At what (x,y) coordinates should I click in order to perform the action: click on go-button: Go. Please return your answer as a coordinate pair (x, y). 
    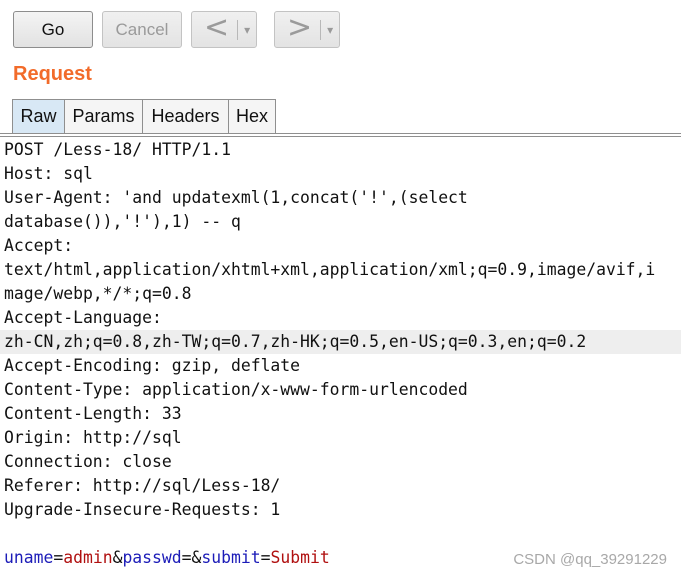
    Looking at the image, I should click on (53, 29).